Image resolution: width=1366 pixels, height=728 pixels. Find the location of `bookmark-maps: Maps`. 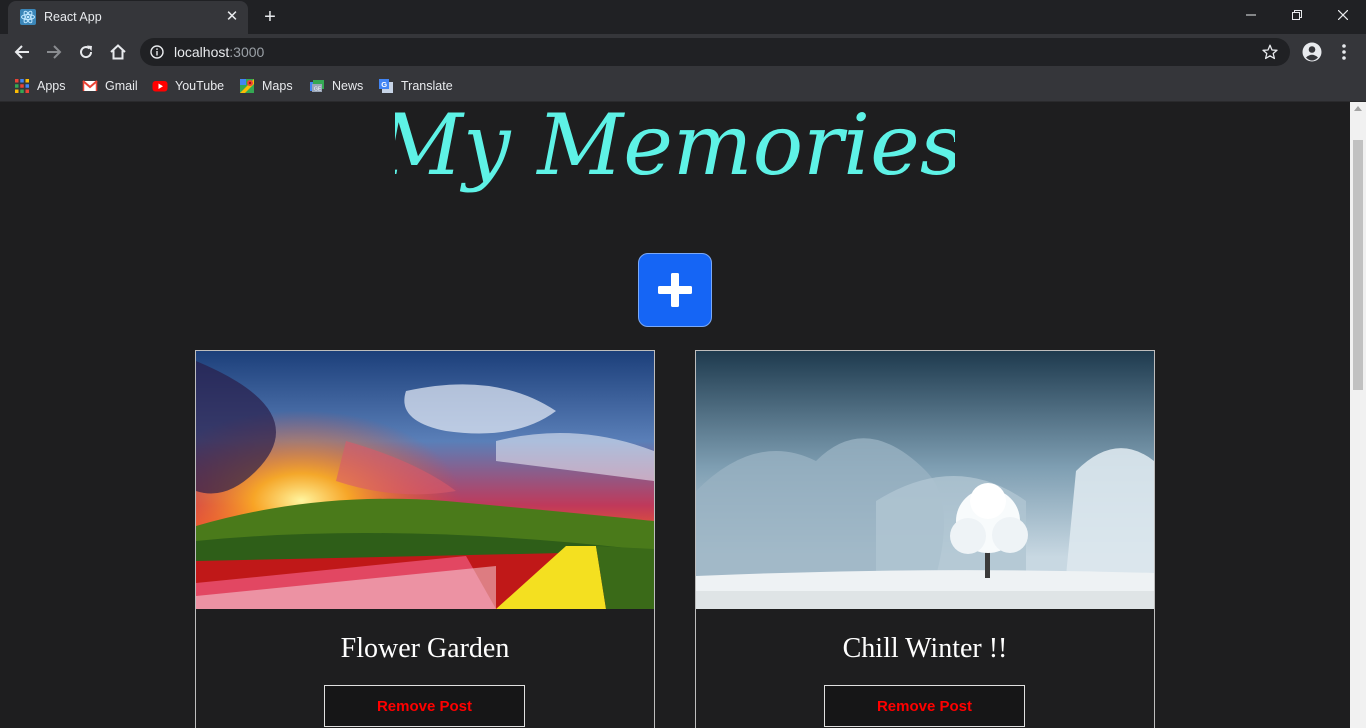

bookmark-maps: Maps is located at coordinates (266, 86).